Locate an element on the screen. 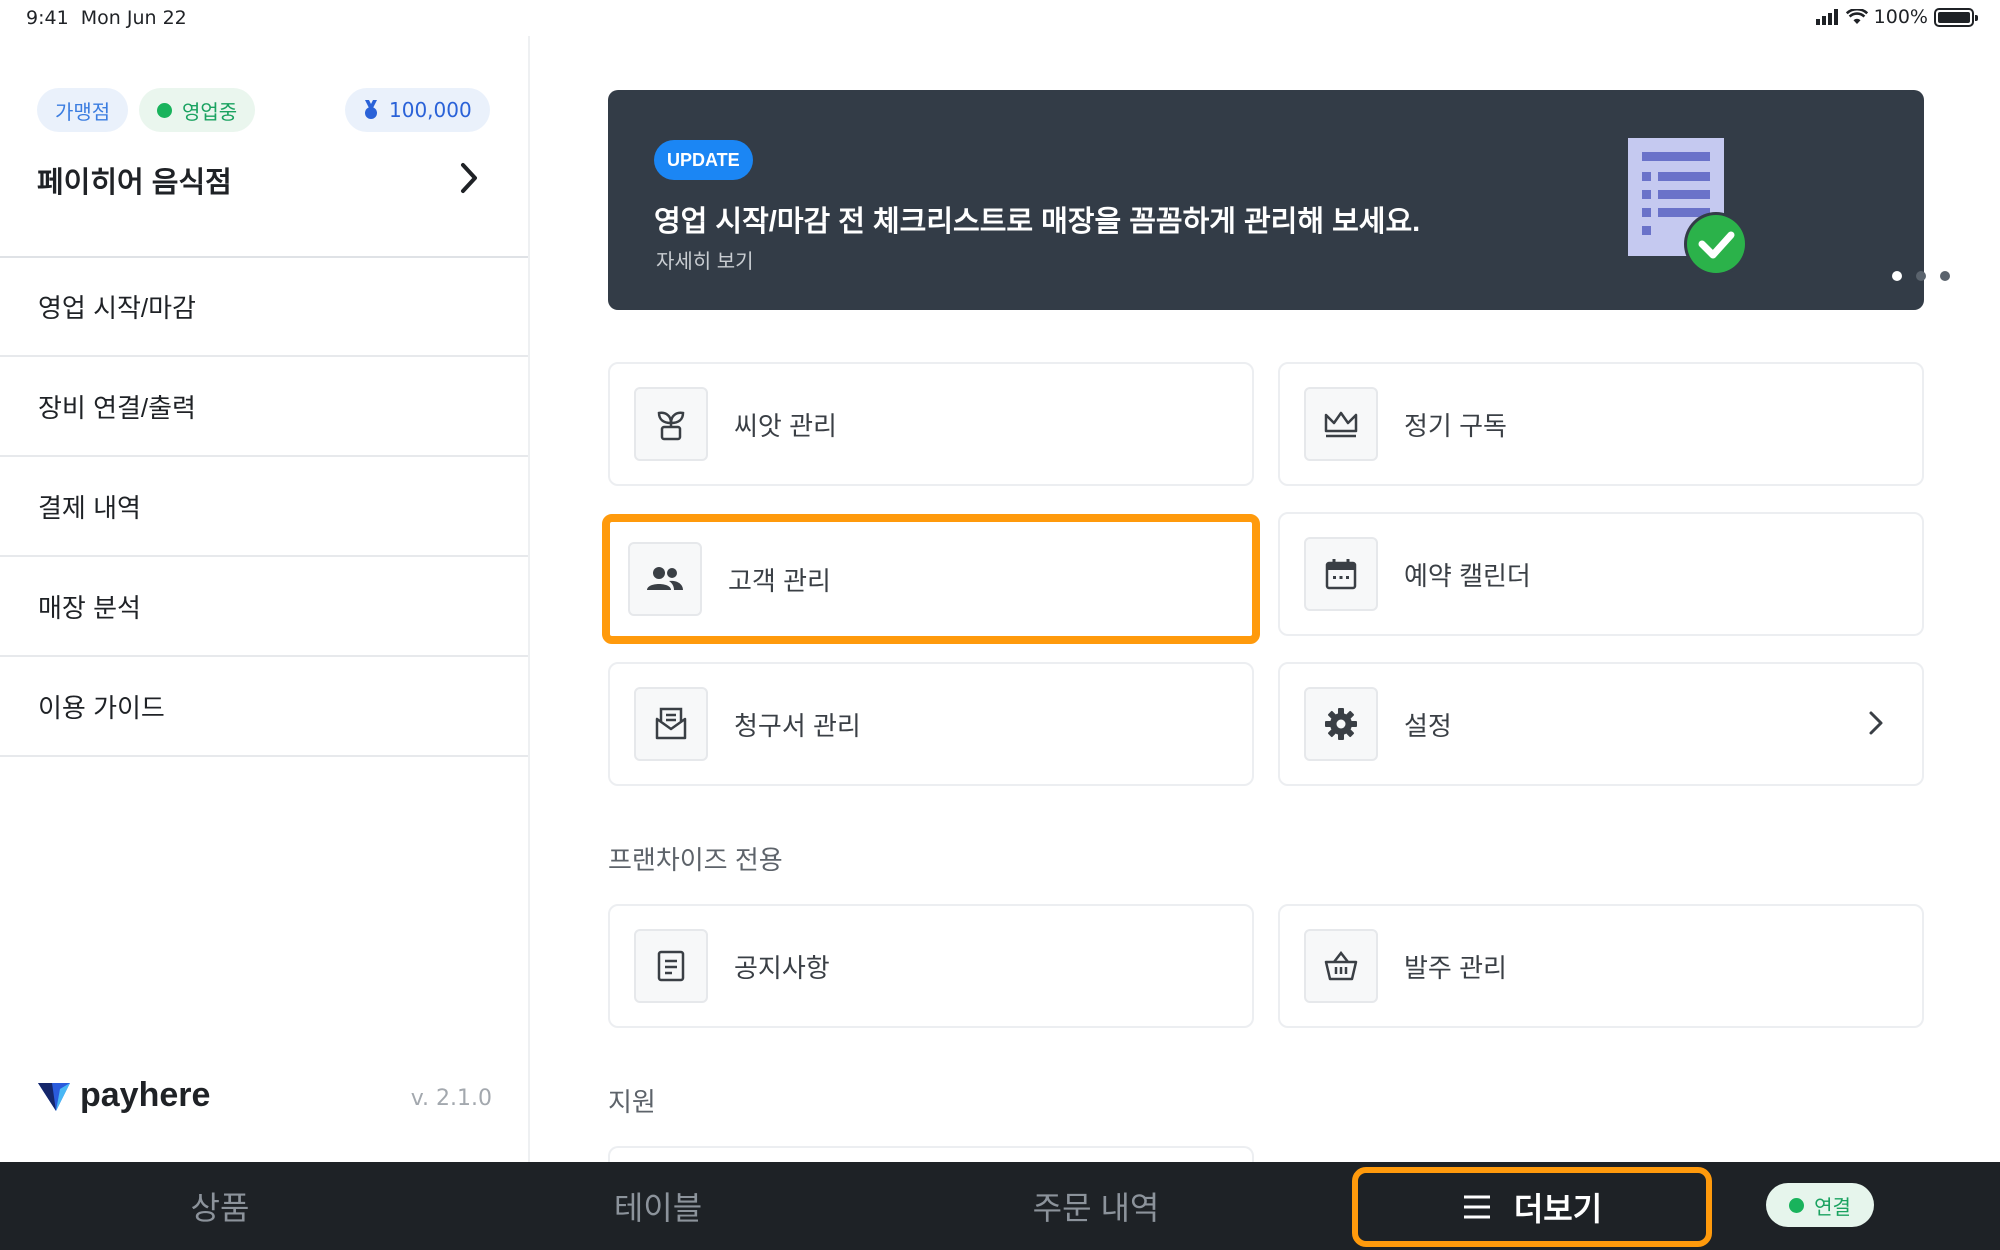 The width and height of the screenshot is (2000, 1250). crown-icon is located at coordinates (1341, 424).